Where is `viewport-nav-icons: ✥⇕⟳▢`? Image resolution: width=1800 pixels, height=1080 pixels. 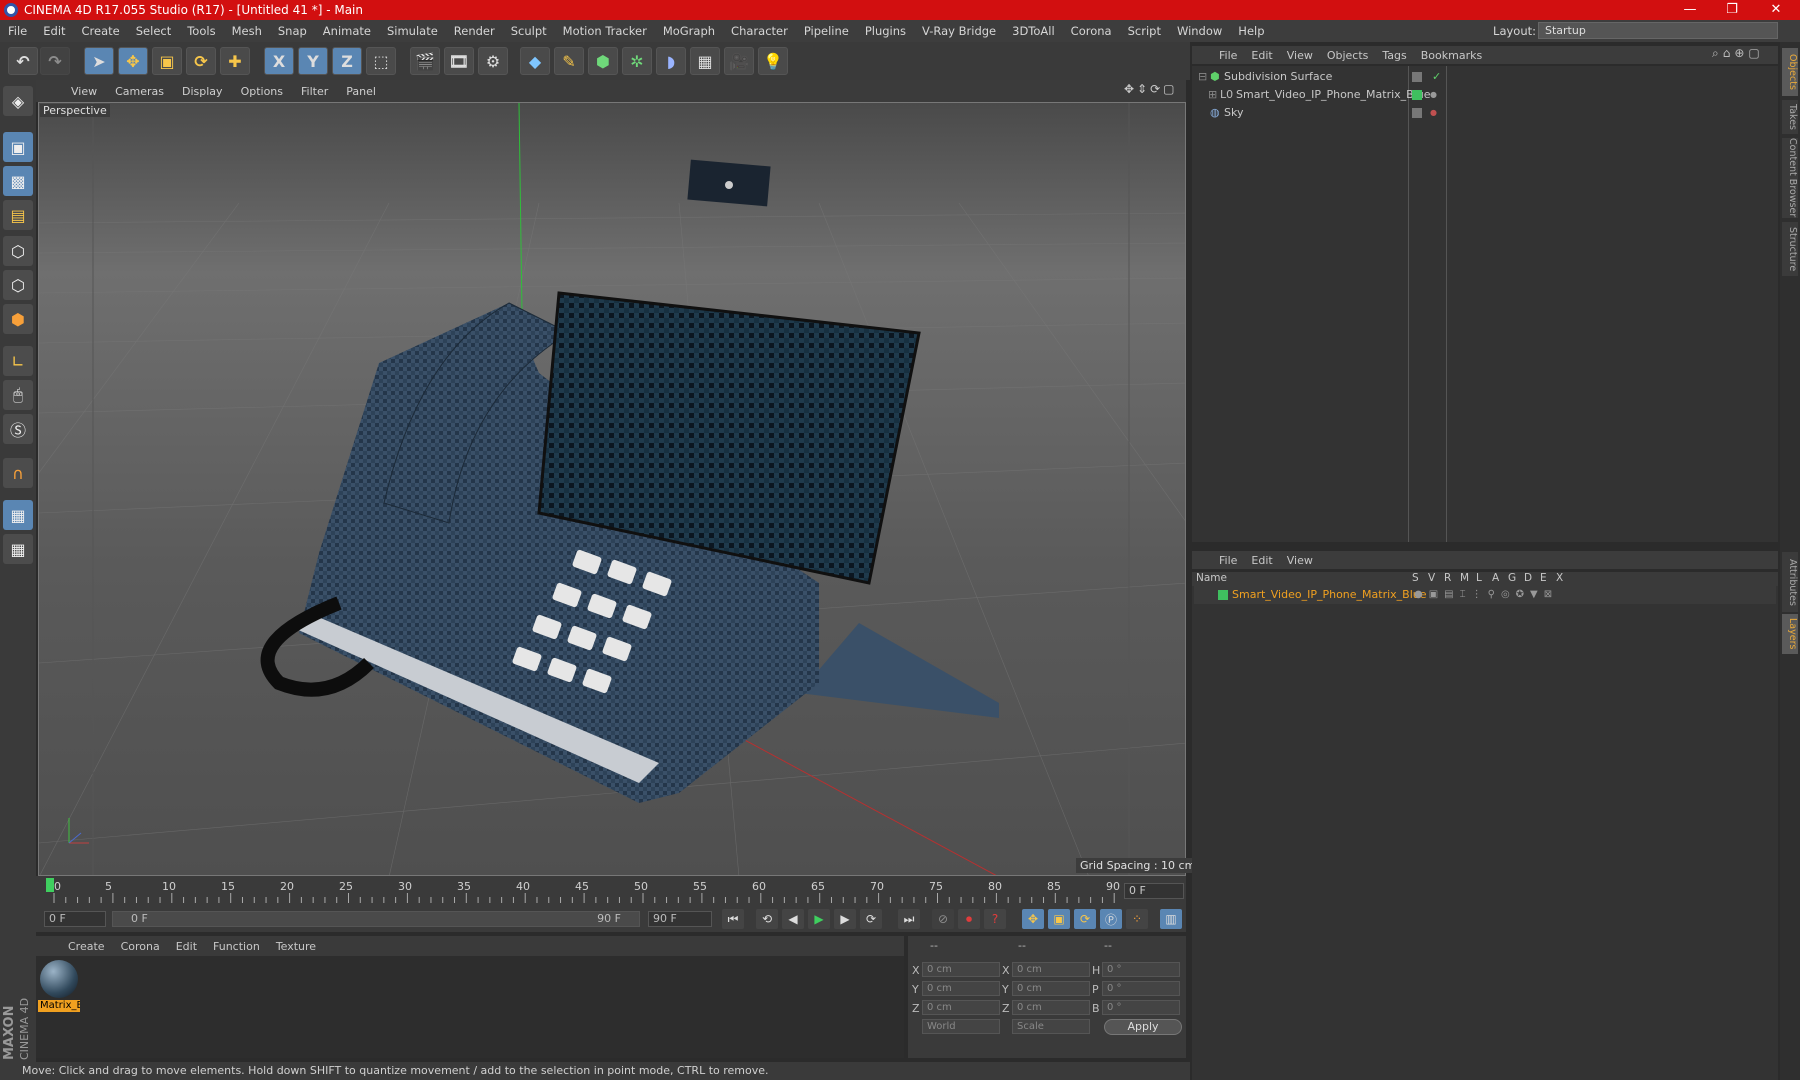 viewport-nav-icons: ✥⇕⟳▢ is located at coordinates (1154, 91).